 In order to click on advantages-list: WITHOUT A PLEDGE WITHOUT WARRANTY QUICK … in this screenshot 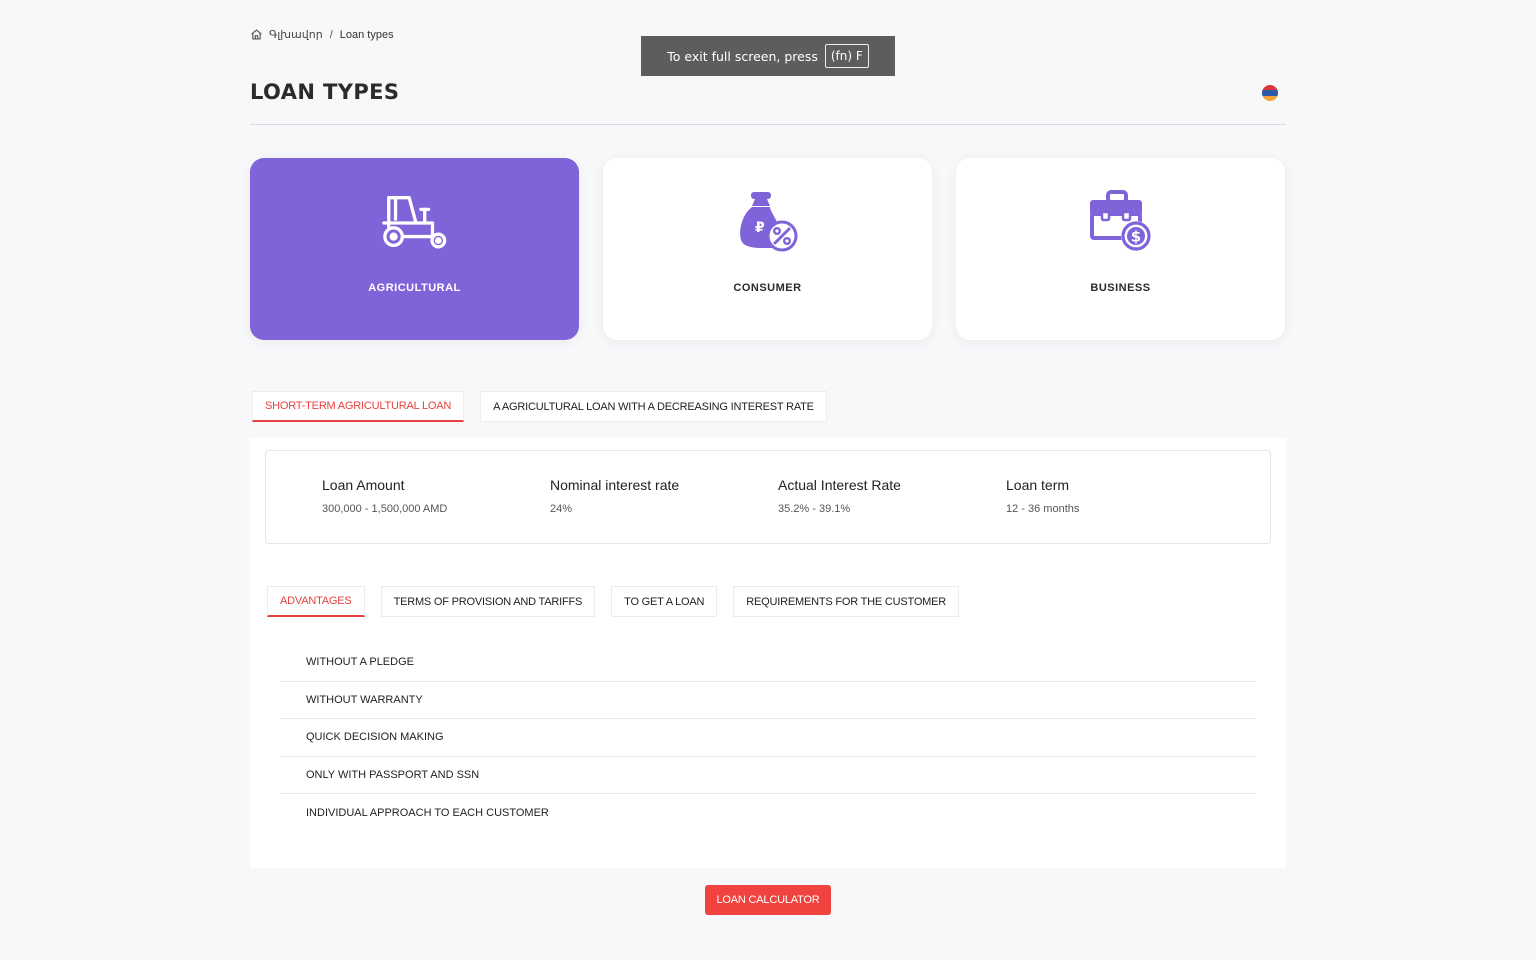, I will do `click(768, 738)`.